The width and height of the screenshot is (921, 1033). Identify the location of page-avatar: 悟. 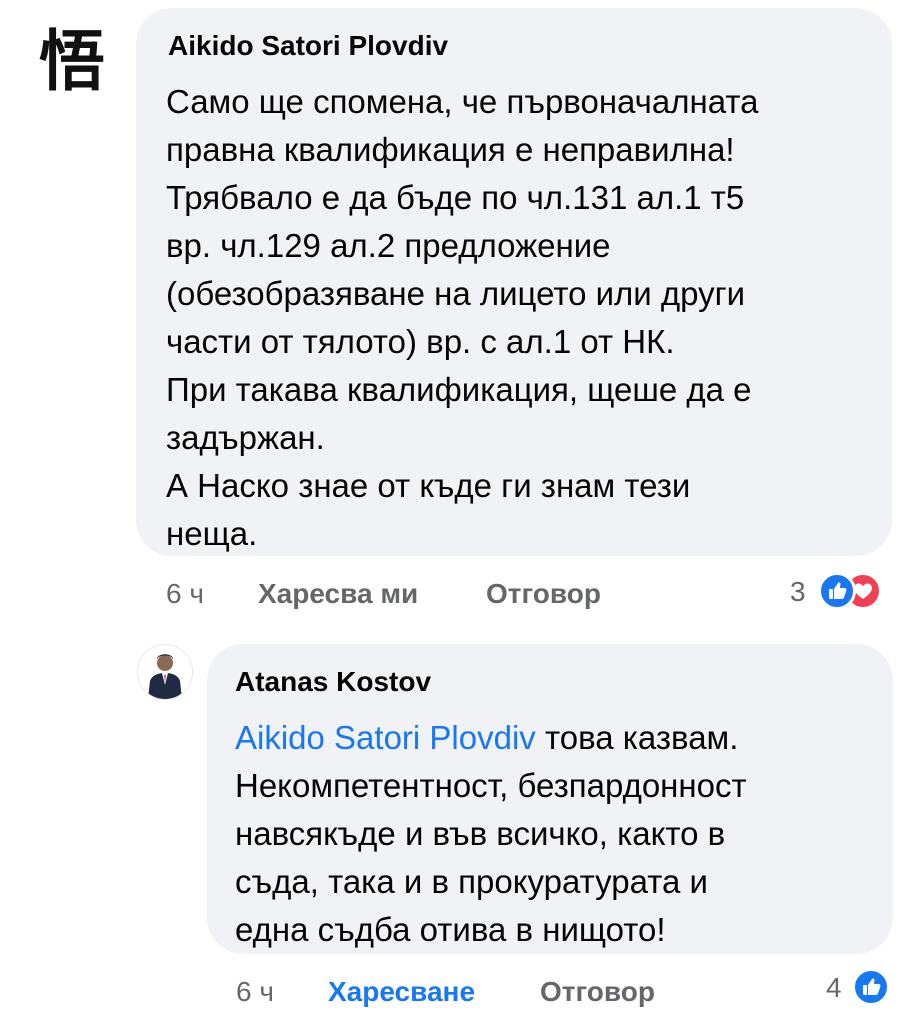
(72, 60).